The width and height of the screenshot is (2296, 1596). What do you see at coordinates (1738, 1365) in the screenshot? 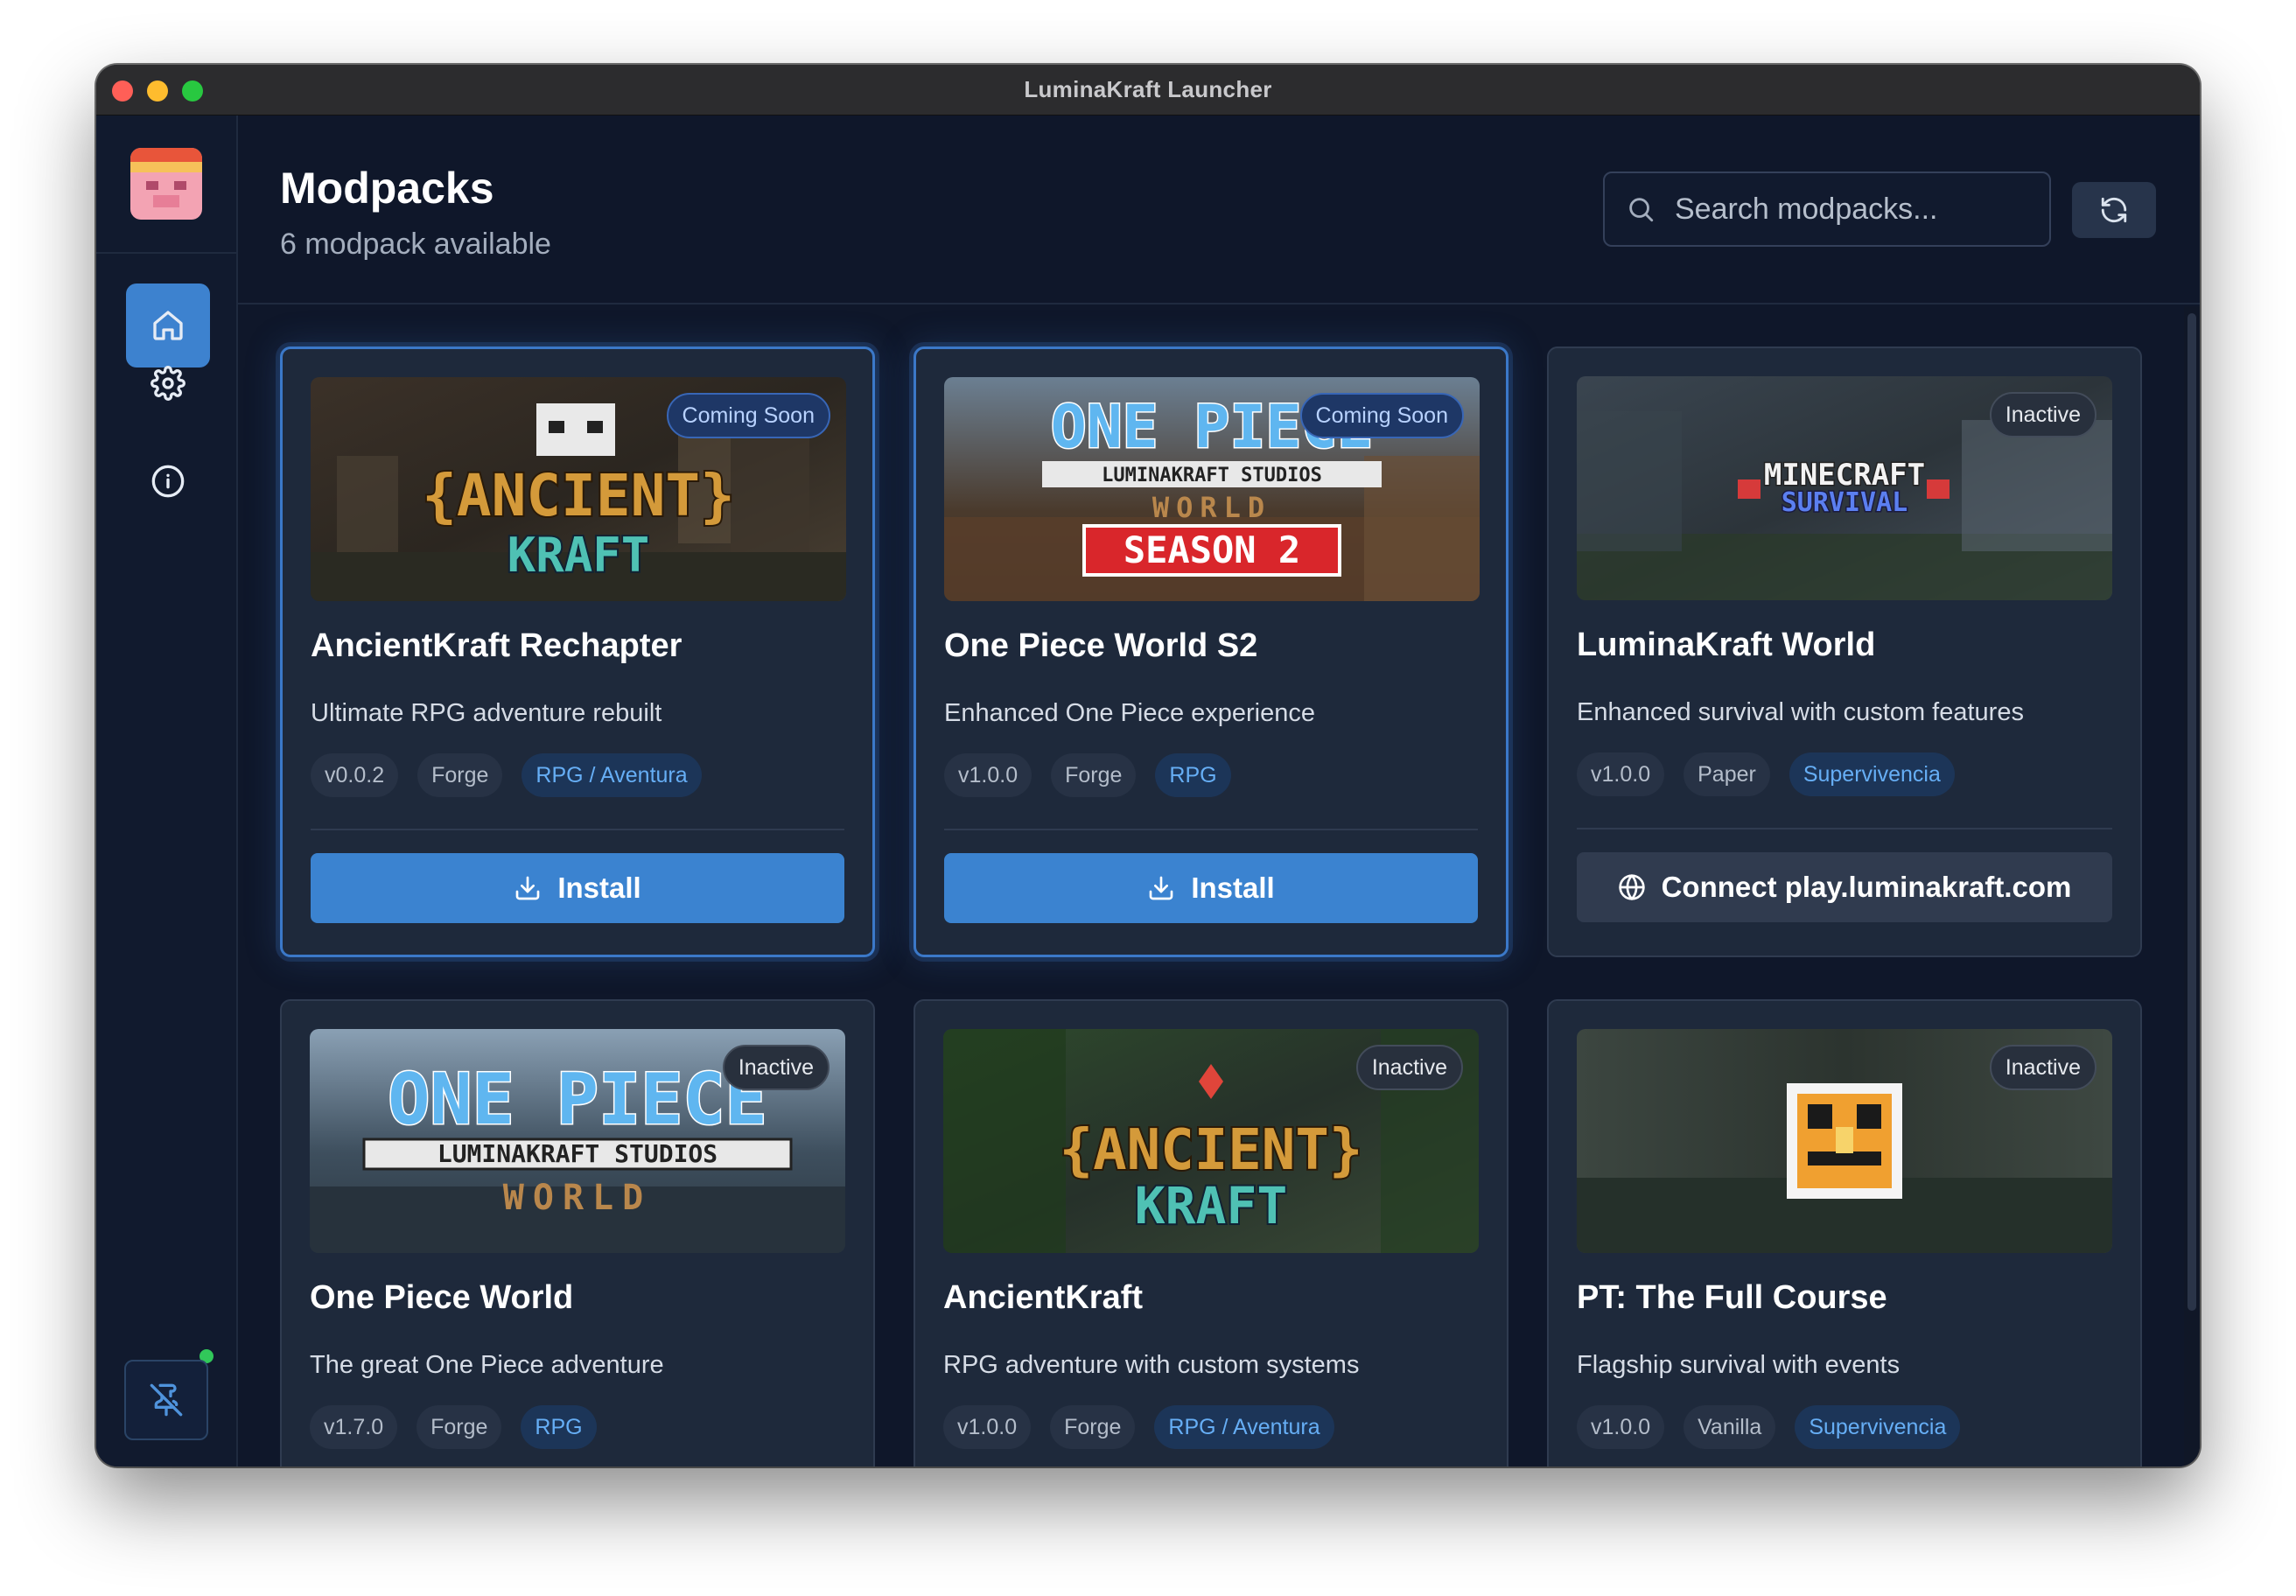
I see `modpack-description: Flagship survival with events` at bounding box center [1738, 1365].